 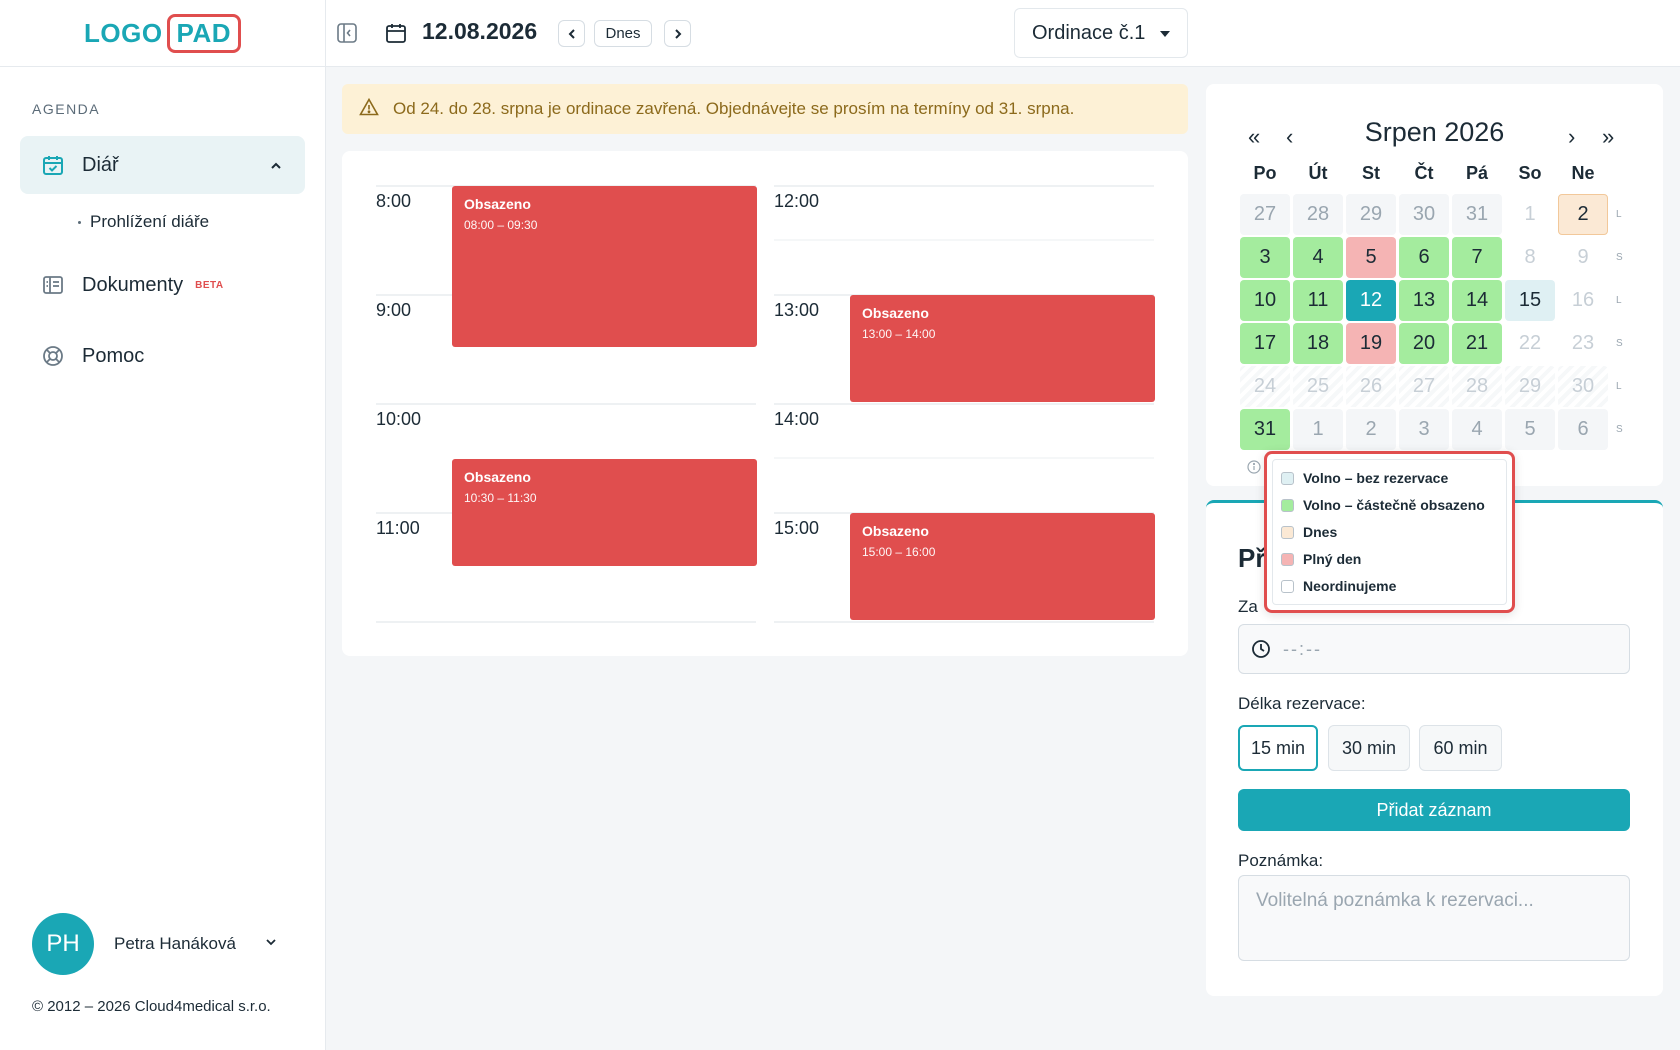 I want to click on user-menu: PH Petra Hanáková, so click(x=162, y=944).